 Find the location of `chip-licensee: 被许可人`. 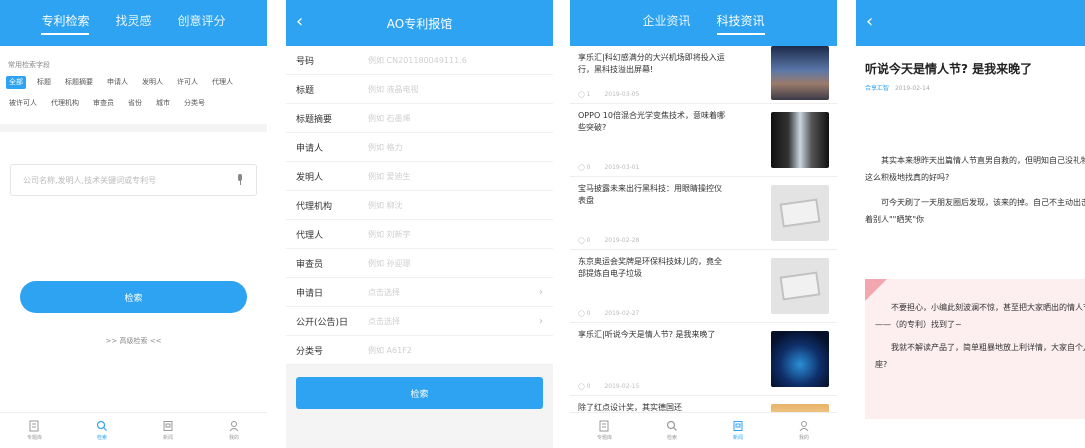

chip-licensee: 被许可人 is located at coordinates (23, 103).